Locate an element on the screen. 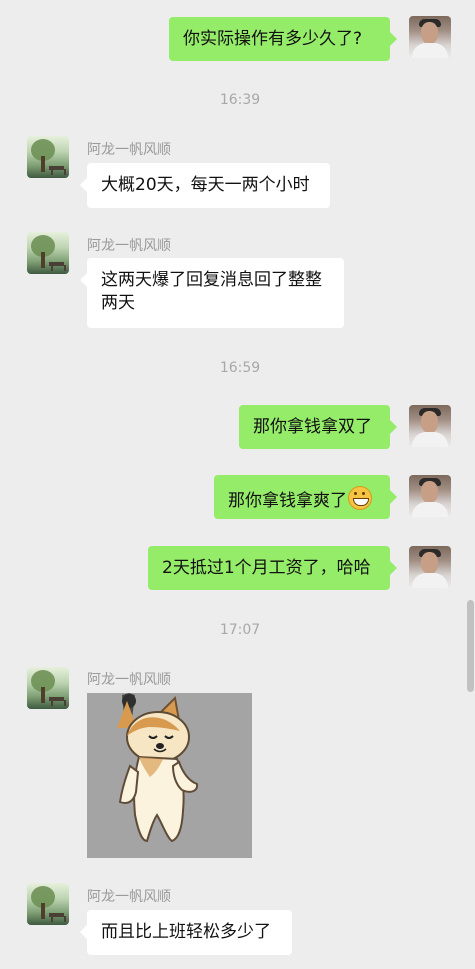  contact-message-bubble: 大概20天，每天一两个小时 is located at coordinates (205, 185).